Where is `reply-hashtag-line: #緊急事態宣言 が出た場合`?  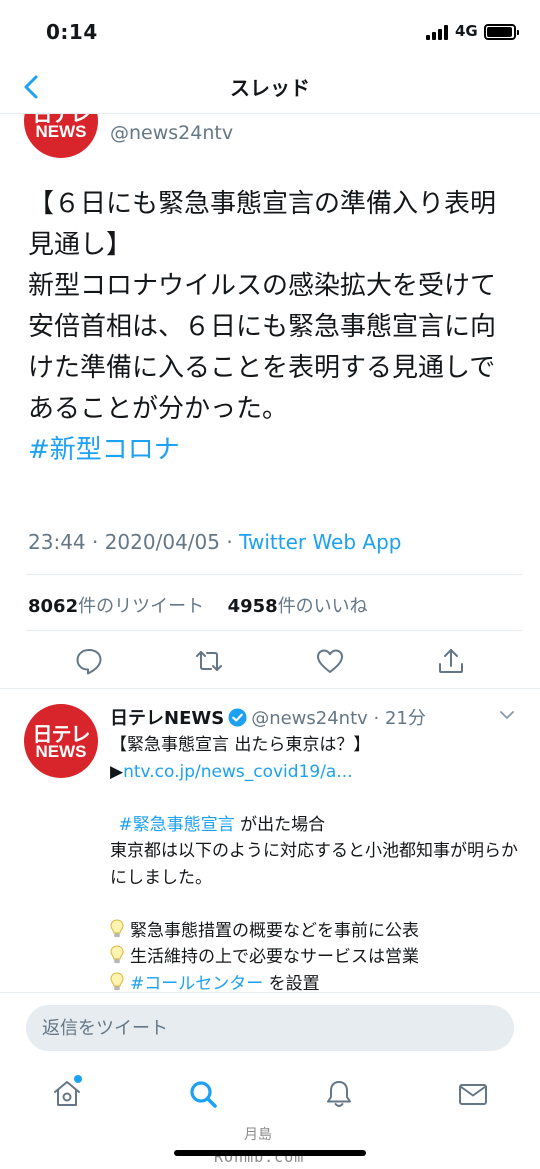
reply-hashtag-line: #緊急事態宣言 が出た場合 is located at coordinates (315, 825).